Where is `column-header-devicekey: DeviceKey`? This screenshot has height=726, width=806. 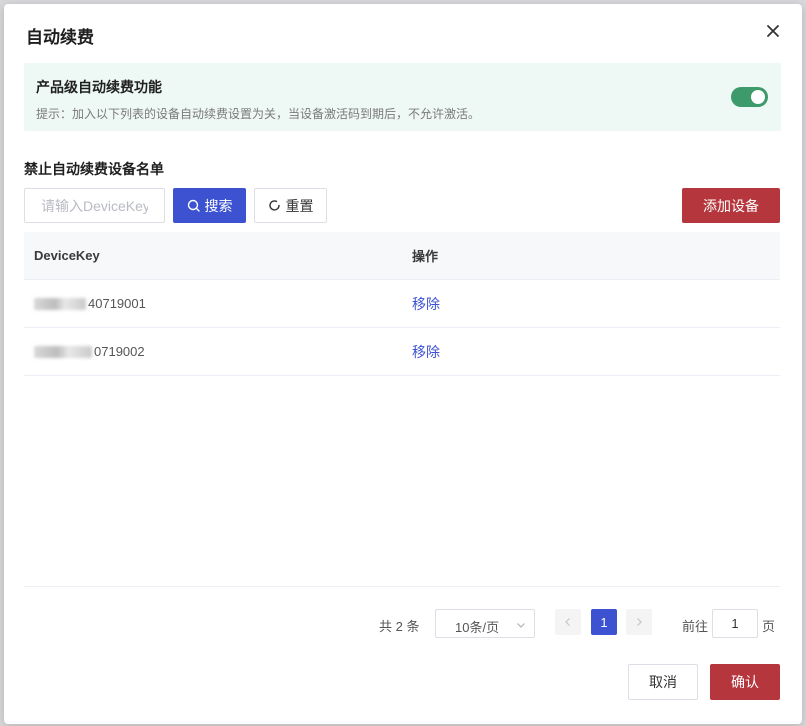 column-header-devicekey: DeviceKey is located at coordinates (67, 255).